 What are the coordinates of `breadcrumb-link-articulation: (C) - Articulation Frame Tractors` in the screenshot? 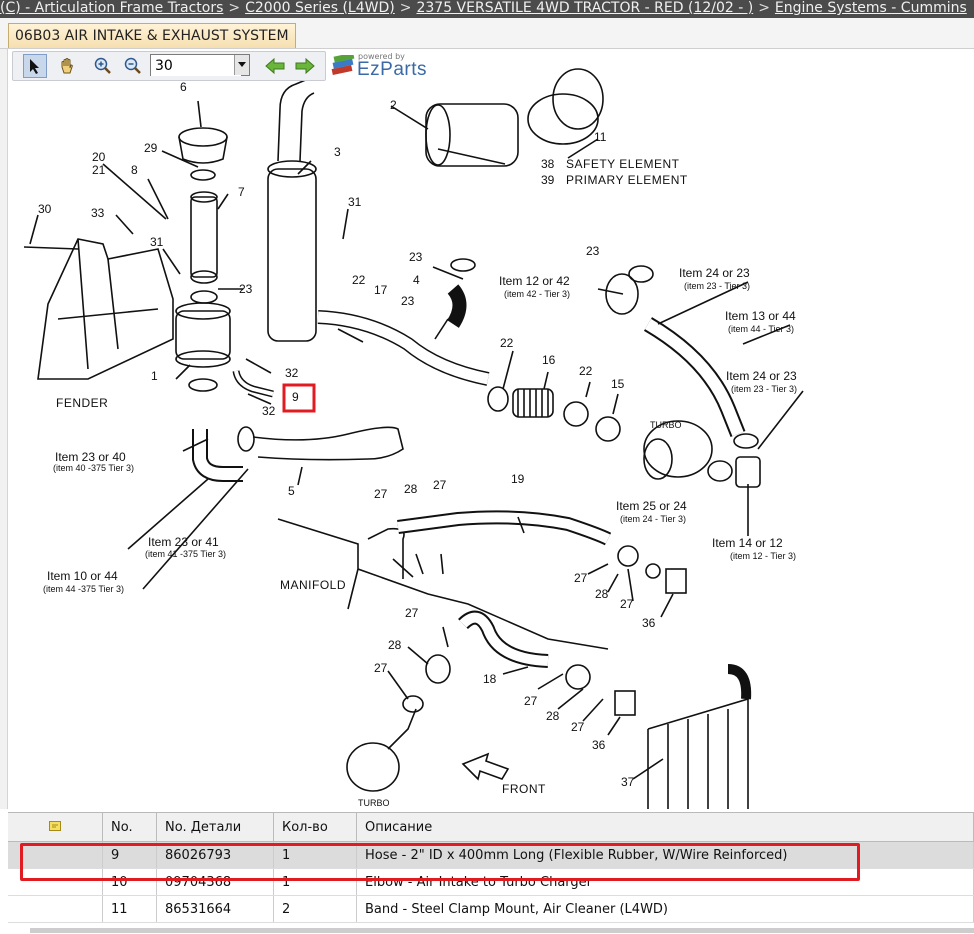 It's located at (111, 8).